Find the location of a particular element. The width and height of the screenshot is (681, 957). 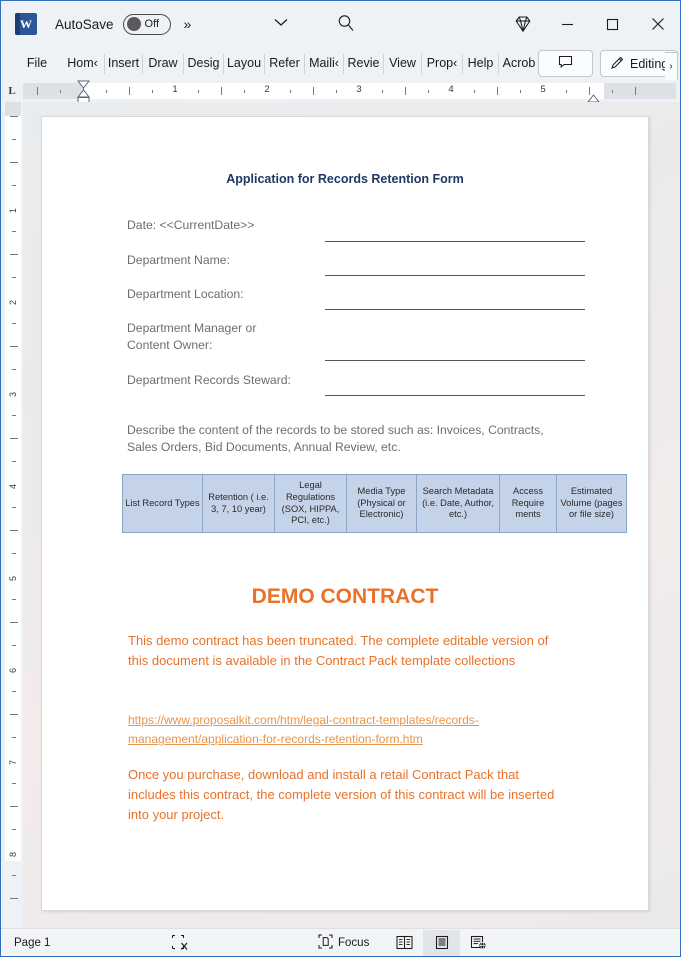

ribbon-right-controls: Editing › is located at coordinates (608, 65).